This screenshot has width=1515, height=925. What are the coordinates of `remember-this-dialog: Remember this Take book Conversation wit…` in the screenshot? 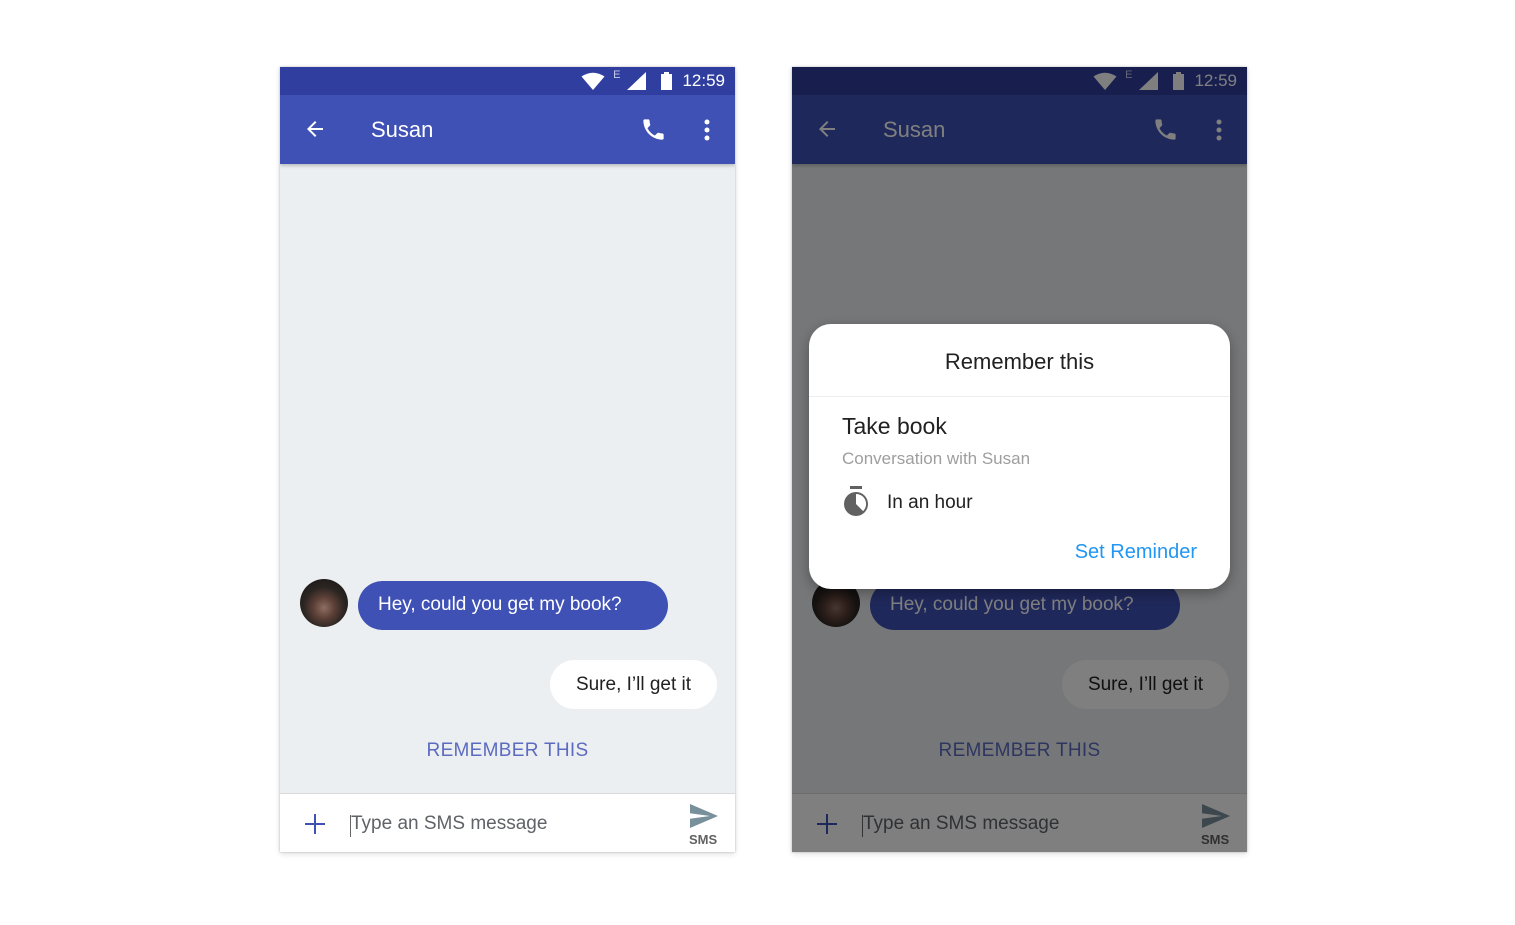 It's located at (1019, 456).